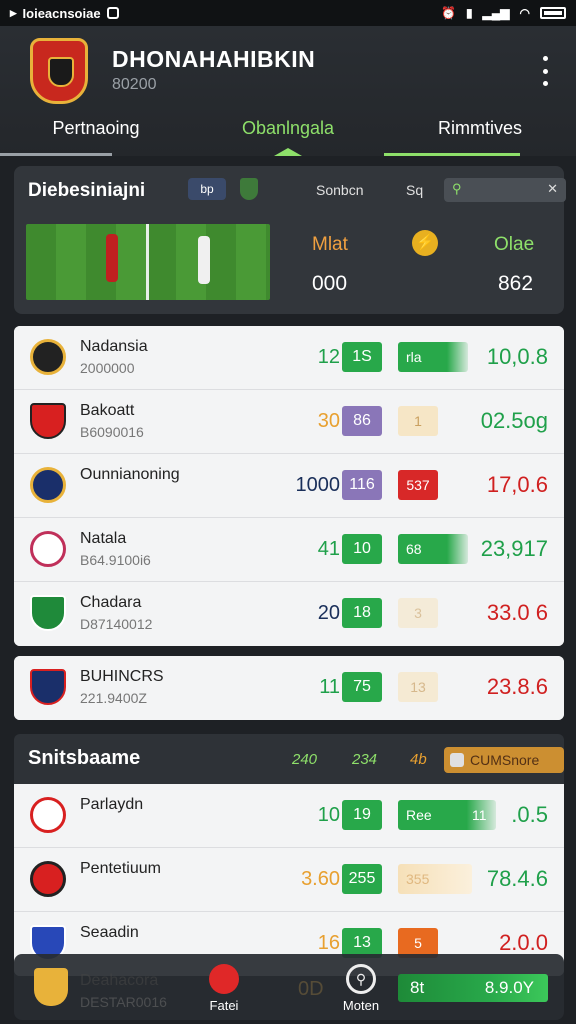 The width and height of the screenshot is (576, 1024). What do you see at coordinates (524, 13) in the screenshot?
I see `wifi-icon: ◠` at bounding box center [524, 13].